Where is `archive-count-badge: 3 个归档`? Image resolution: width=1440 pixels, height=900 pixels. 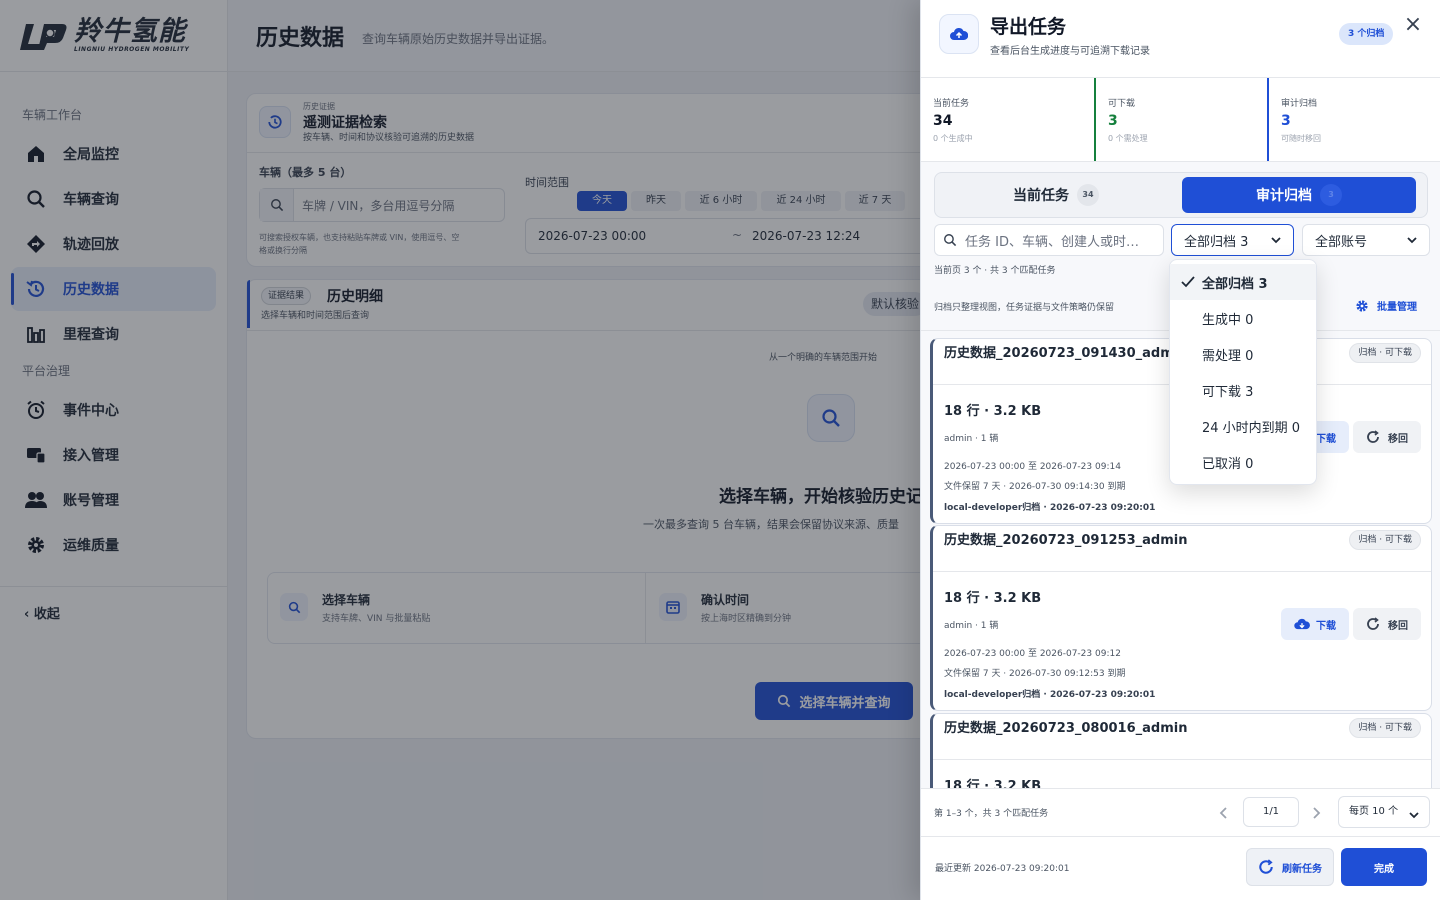
archive-count-badge: 3 个归档 is located at coordinates (1366, 34).